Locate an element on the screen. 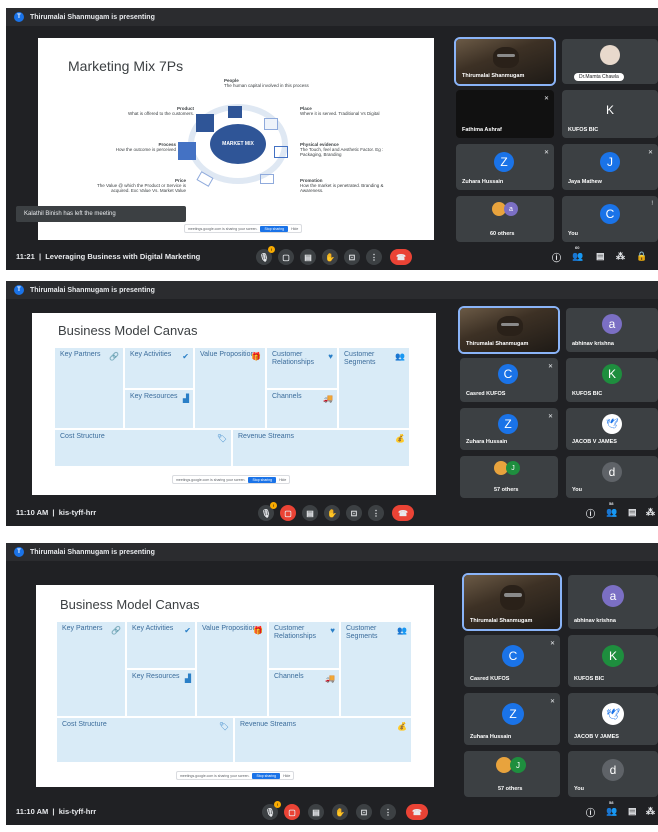 Image resolution: width=658 pixels, height=832 pixels. product-block is located at coordinates (205, 123).